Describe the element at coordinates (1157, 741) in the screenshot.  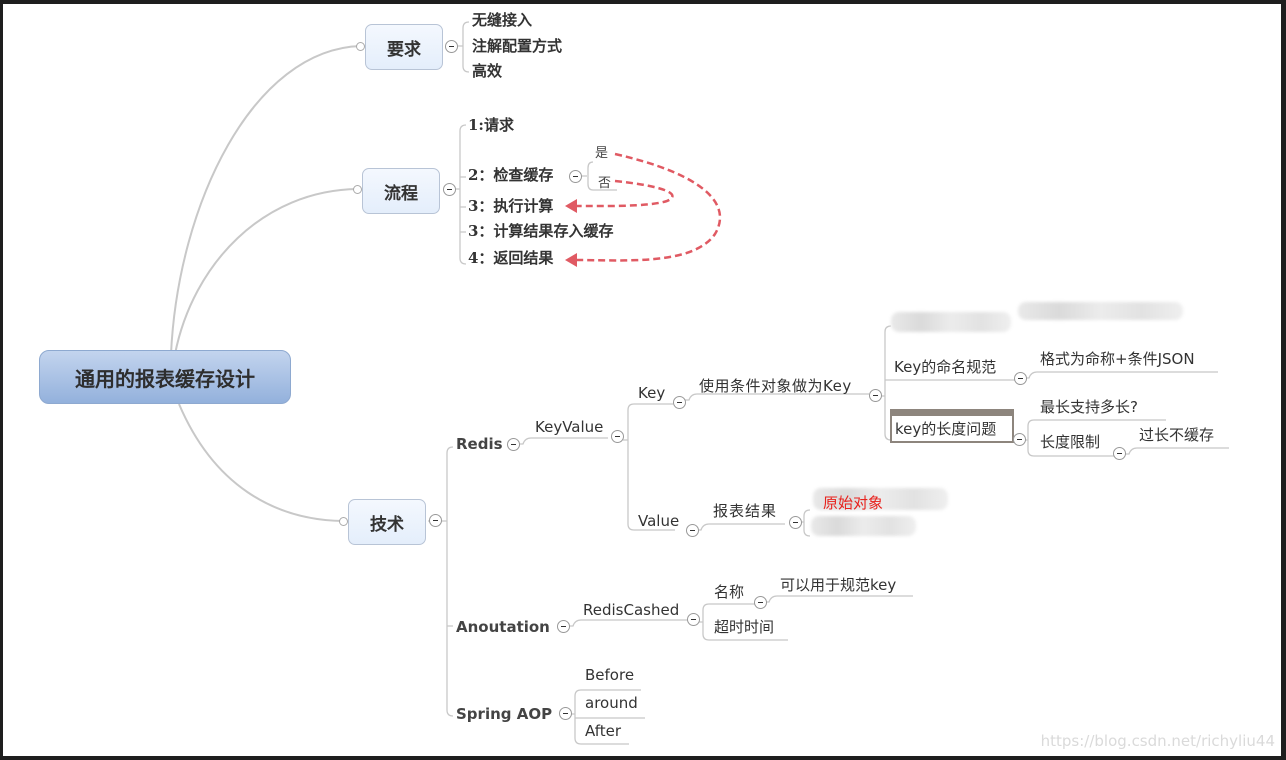
I see `watermark: https://blog.csdn.net/richyliu44` at that location.